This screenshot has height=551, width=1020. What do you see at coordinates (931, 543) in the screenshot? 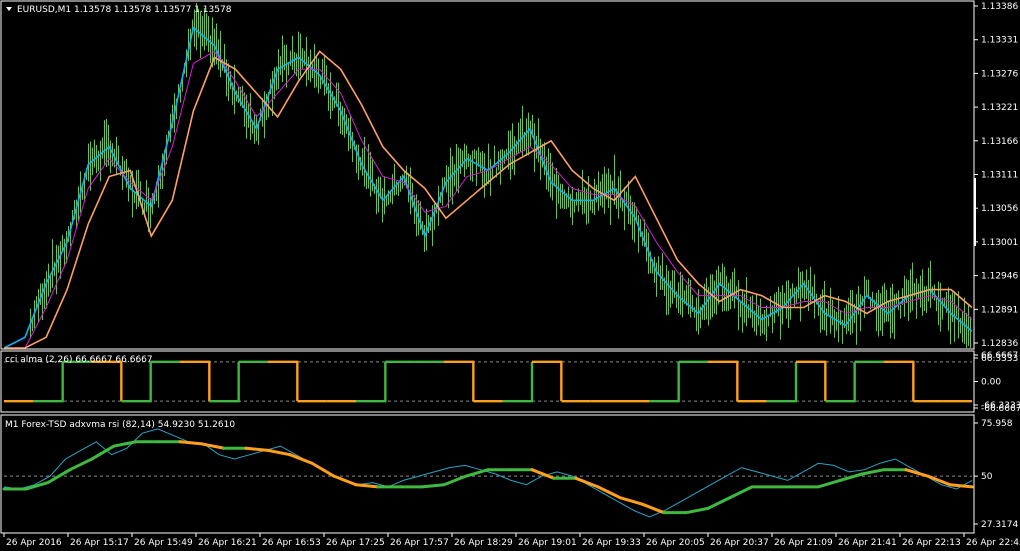
I see `x-tick-label: 26 Apr 22:13` at bounding box center [931, 543].